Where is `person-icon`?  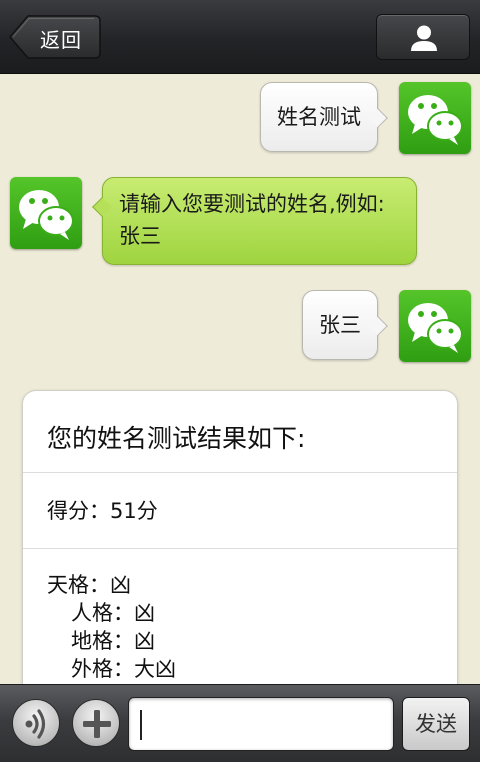 person-icon is located at coordinates (424, 38).